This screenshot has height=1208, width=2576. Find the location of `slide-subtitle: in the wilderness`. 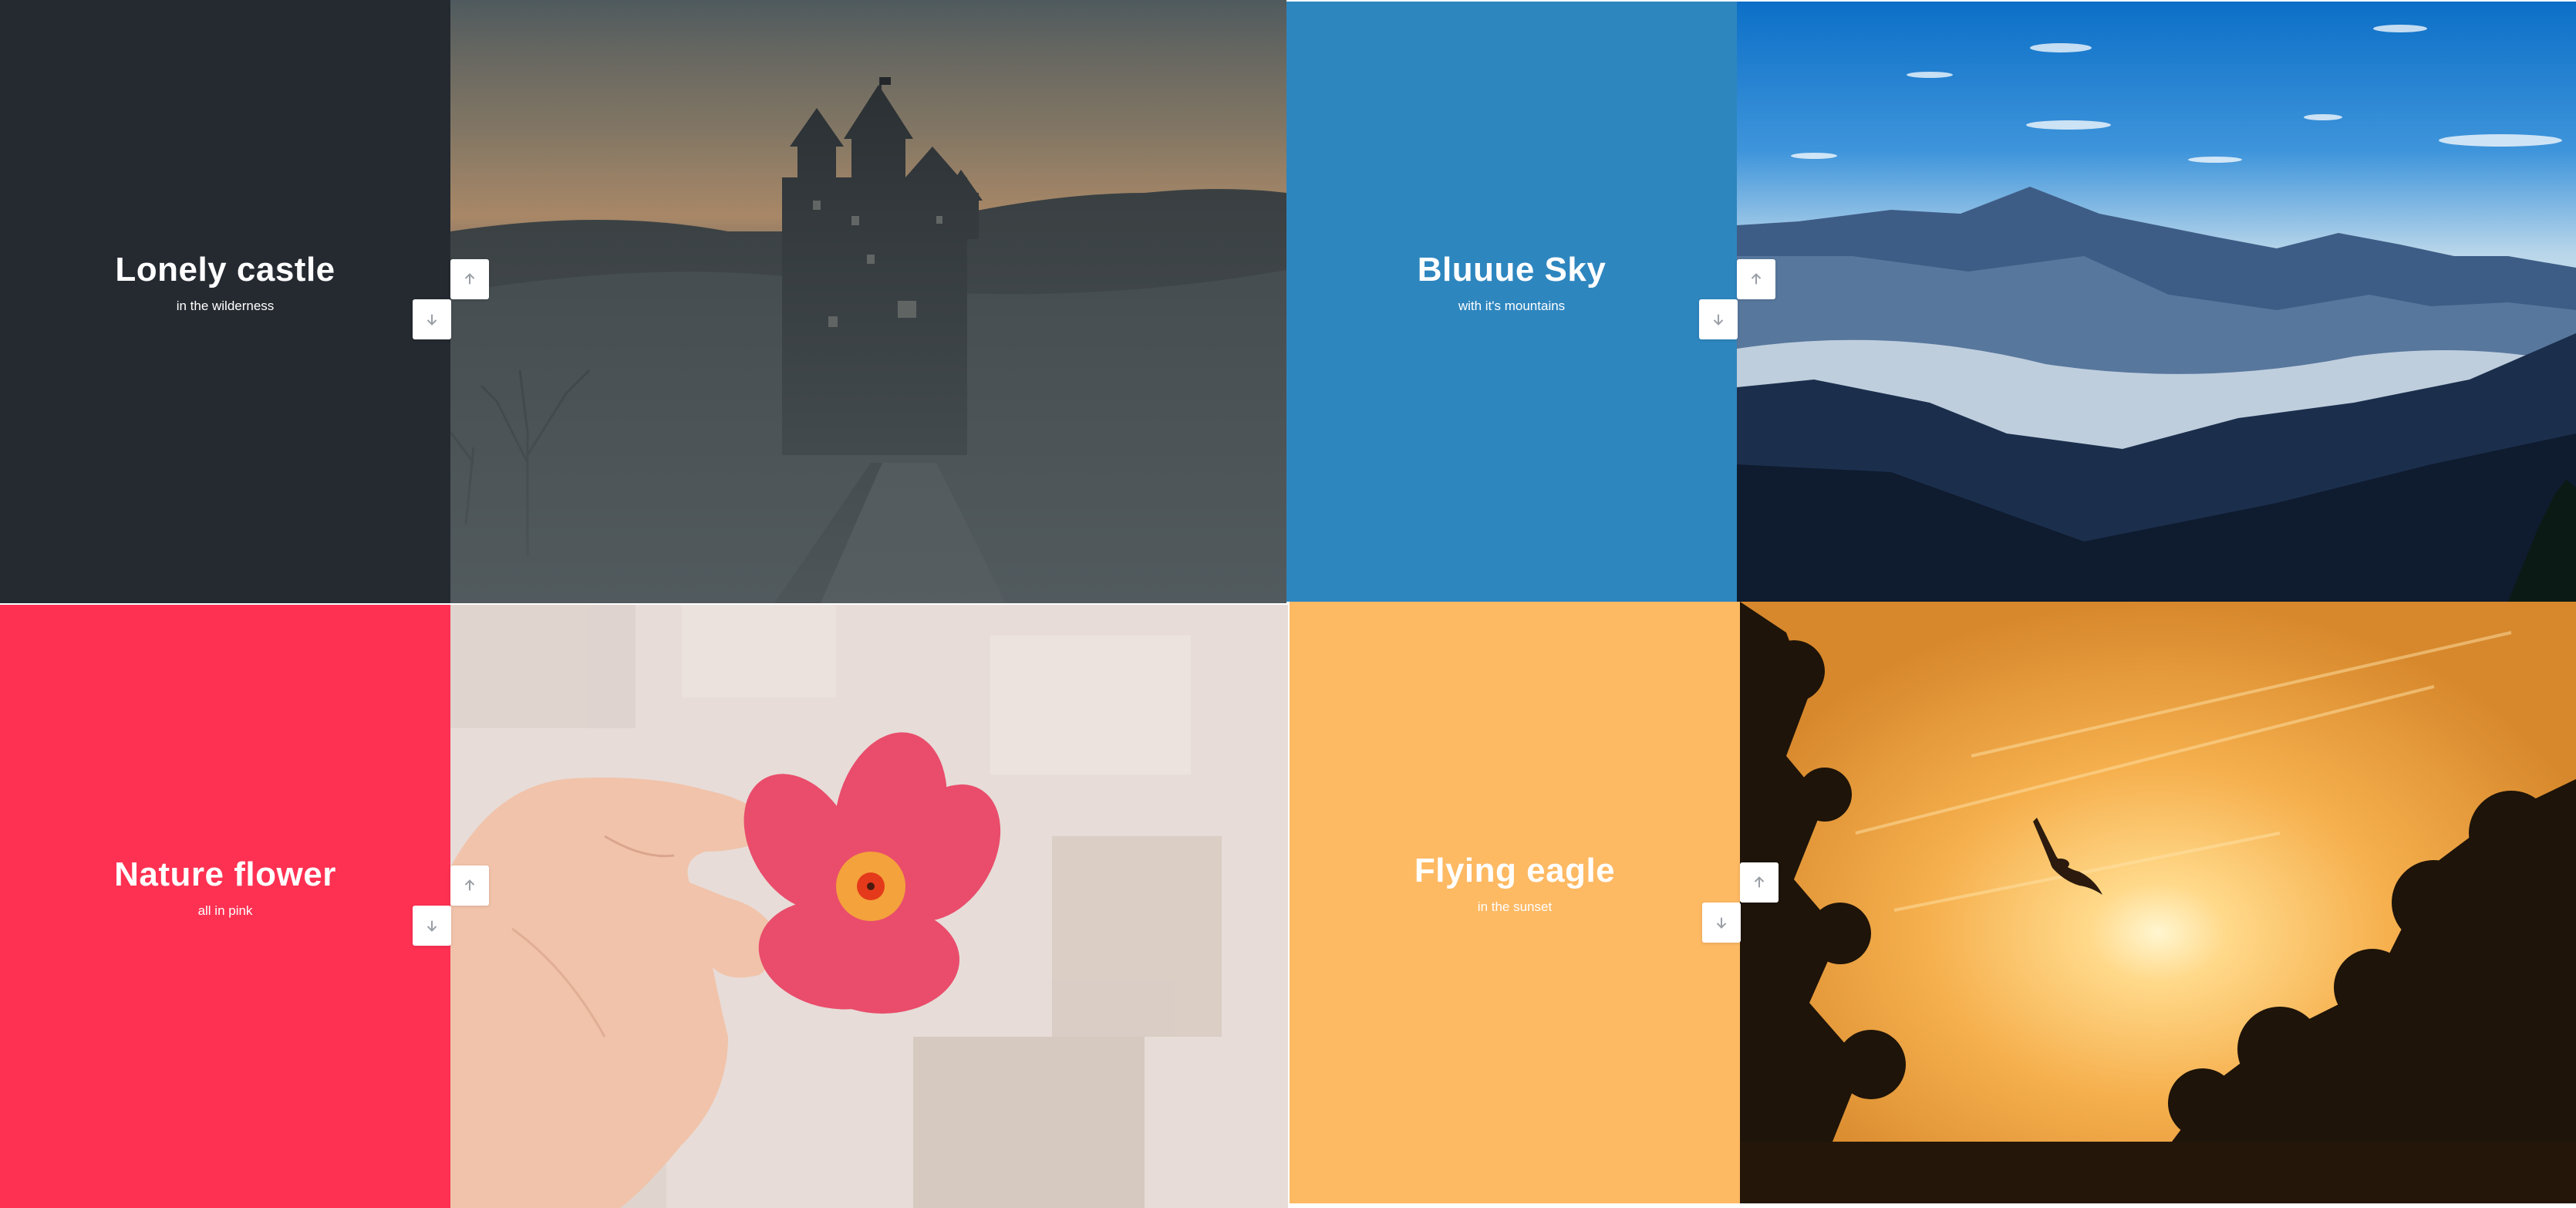

slide-subtitle: in the wilderness is located at coordinates (225, 306).